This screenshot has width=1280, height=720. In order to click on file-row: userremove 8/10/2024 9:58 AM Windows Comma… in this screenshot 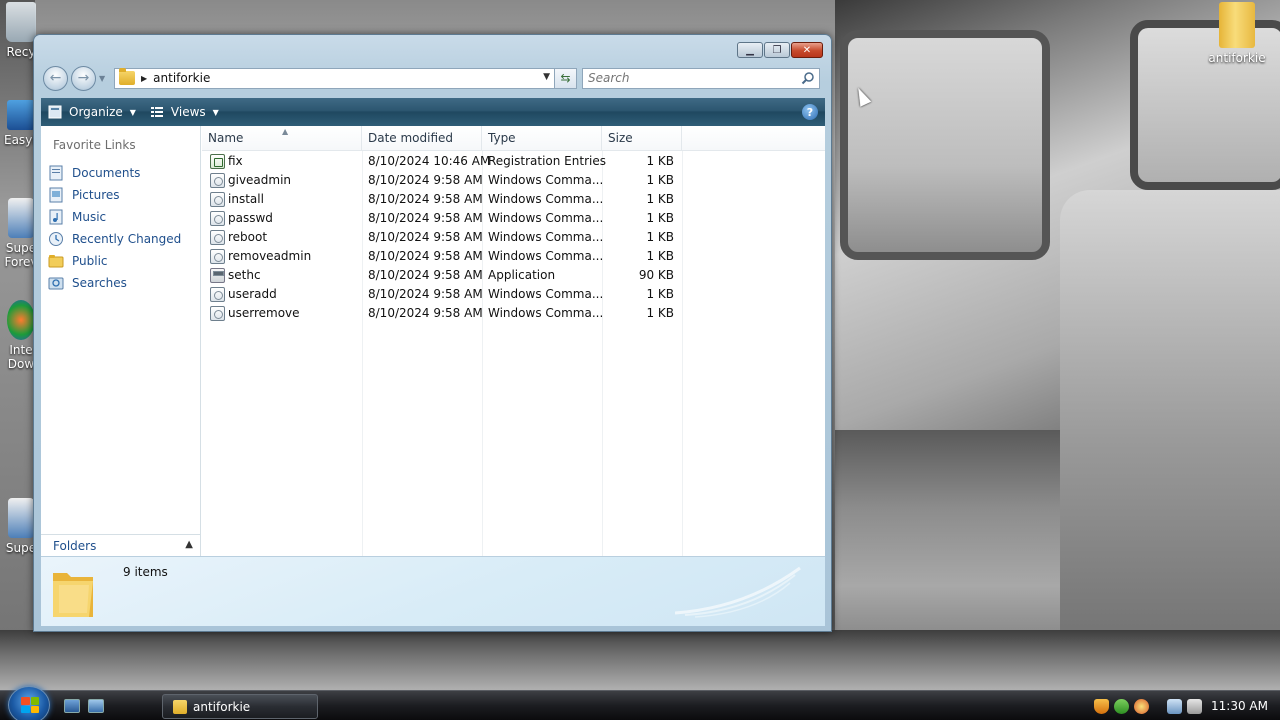, I will do `click(442, 313)`.